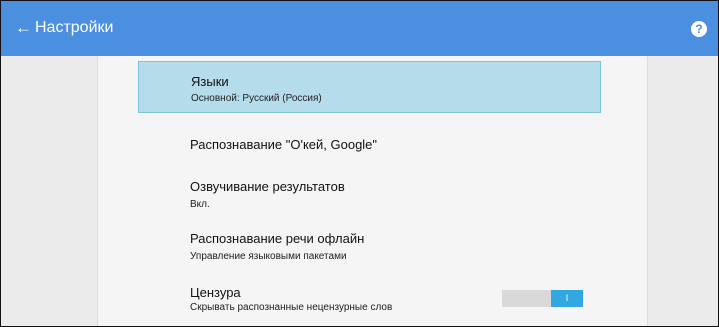 This screenshot has width=719, height=327. Describe the element at coordinates (256, 98) in the screenshot. I see `setting-languages-subtitle: Основной: Русский (Россия)` at that location.